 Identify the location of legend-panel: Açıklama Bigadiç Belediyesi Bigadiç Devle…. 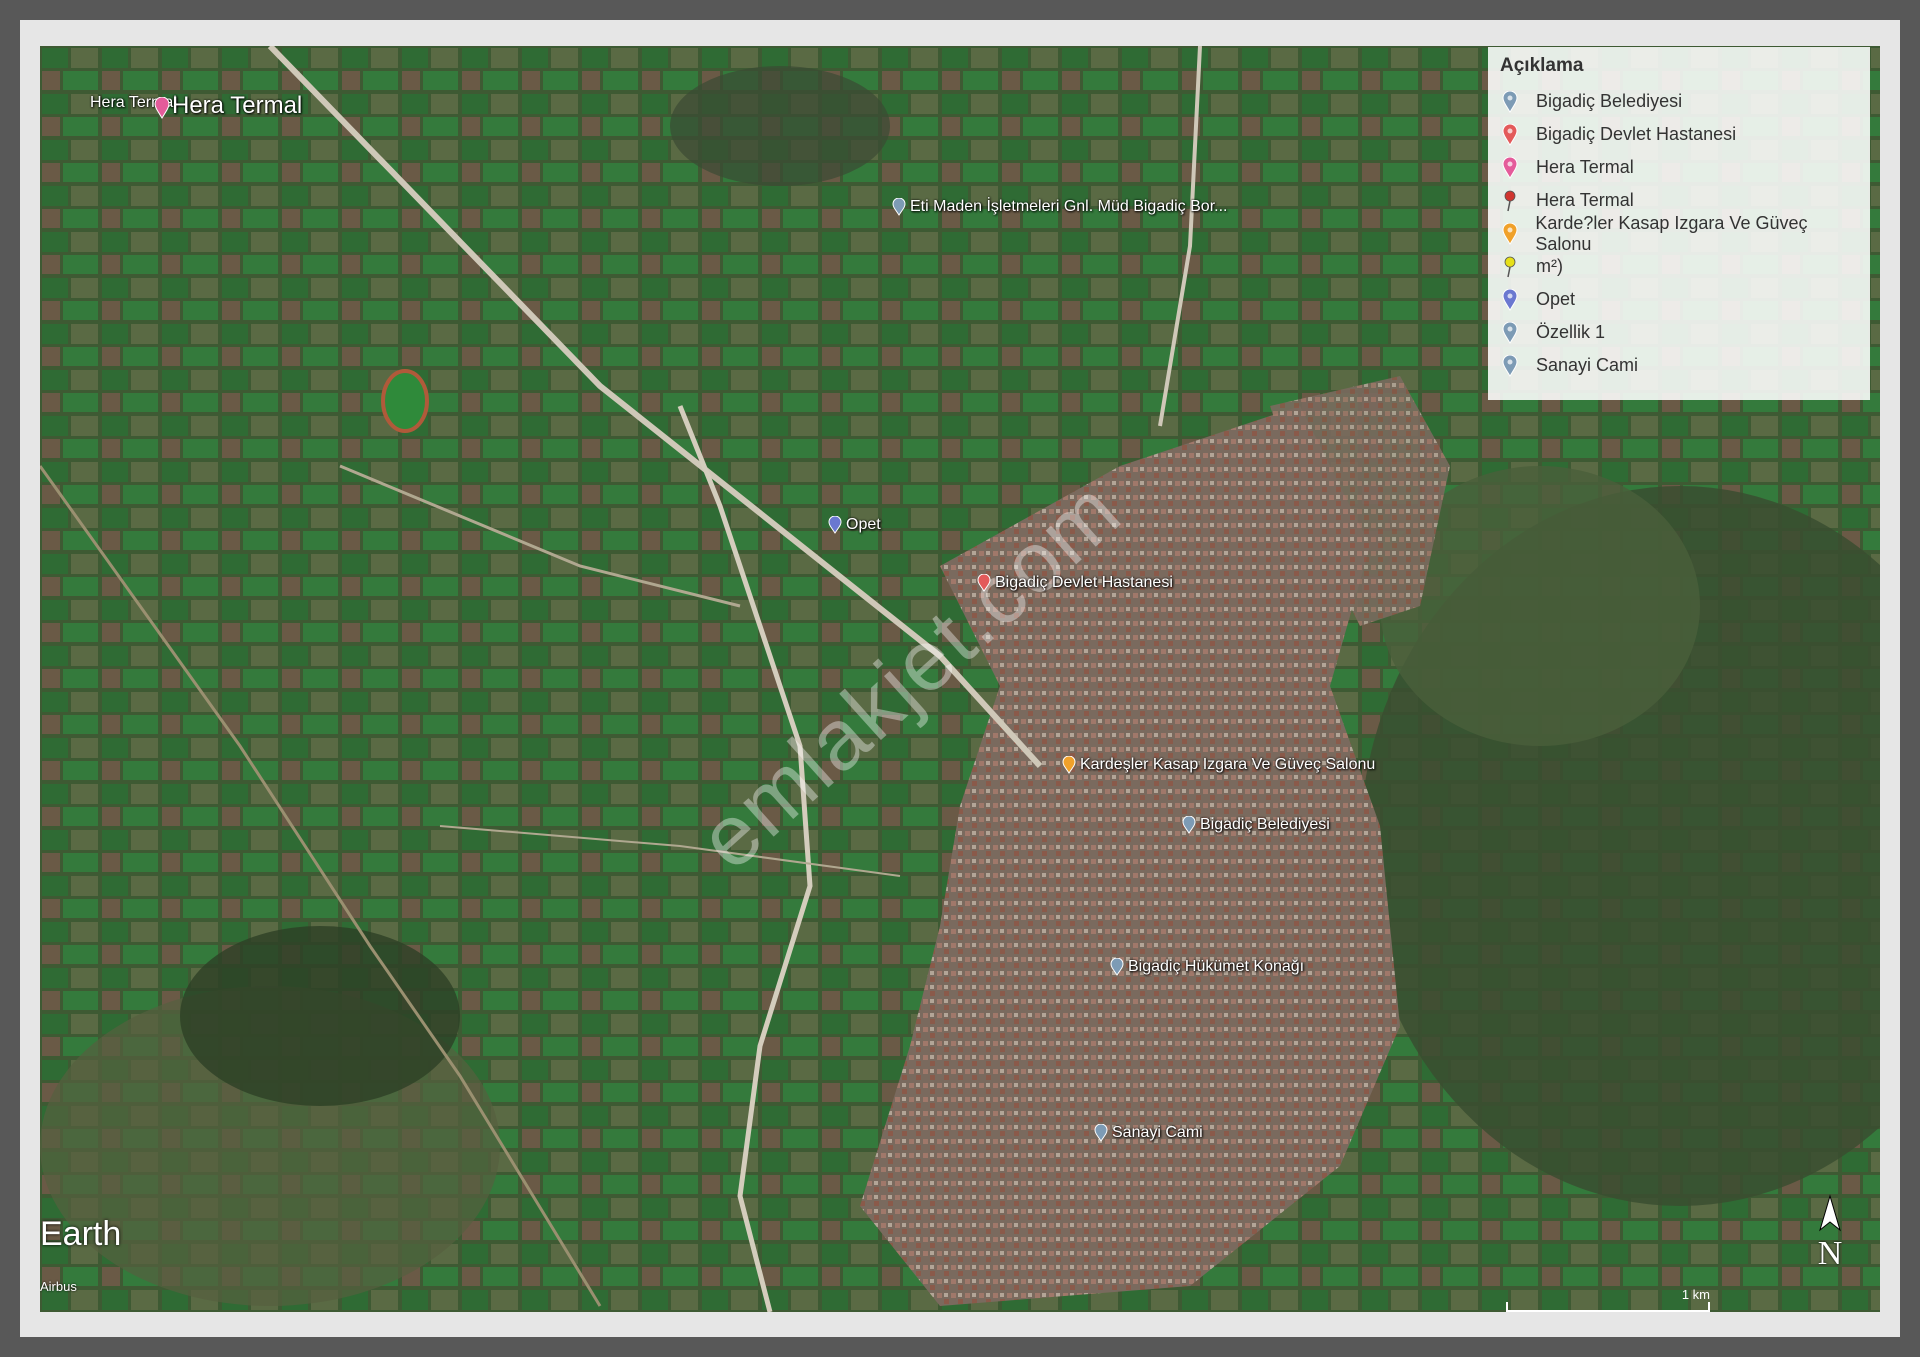
(1679, 223).